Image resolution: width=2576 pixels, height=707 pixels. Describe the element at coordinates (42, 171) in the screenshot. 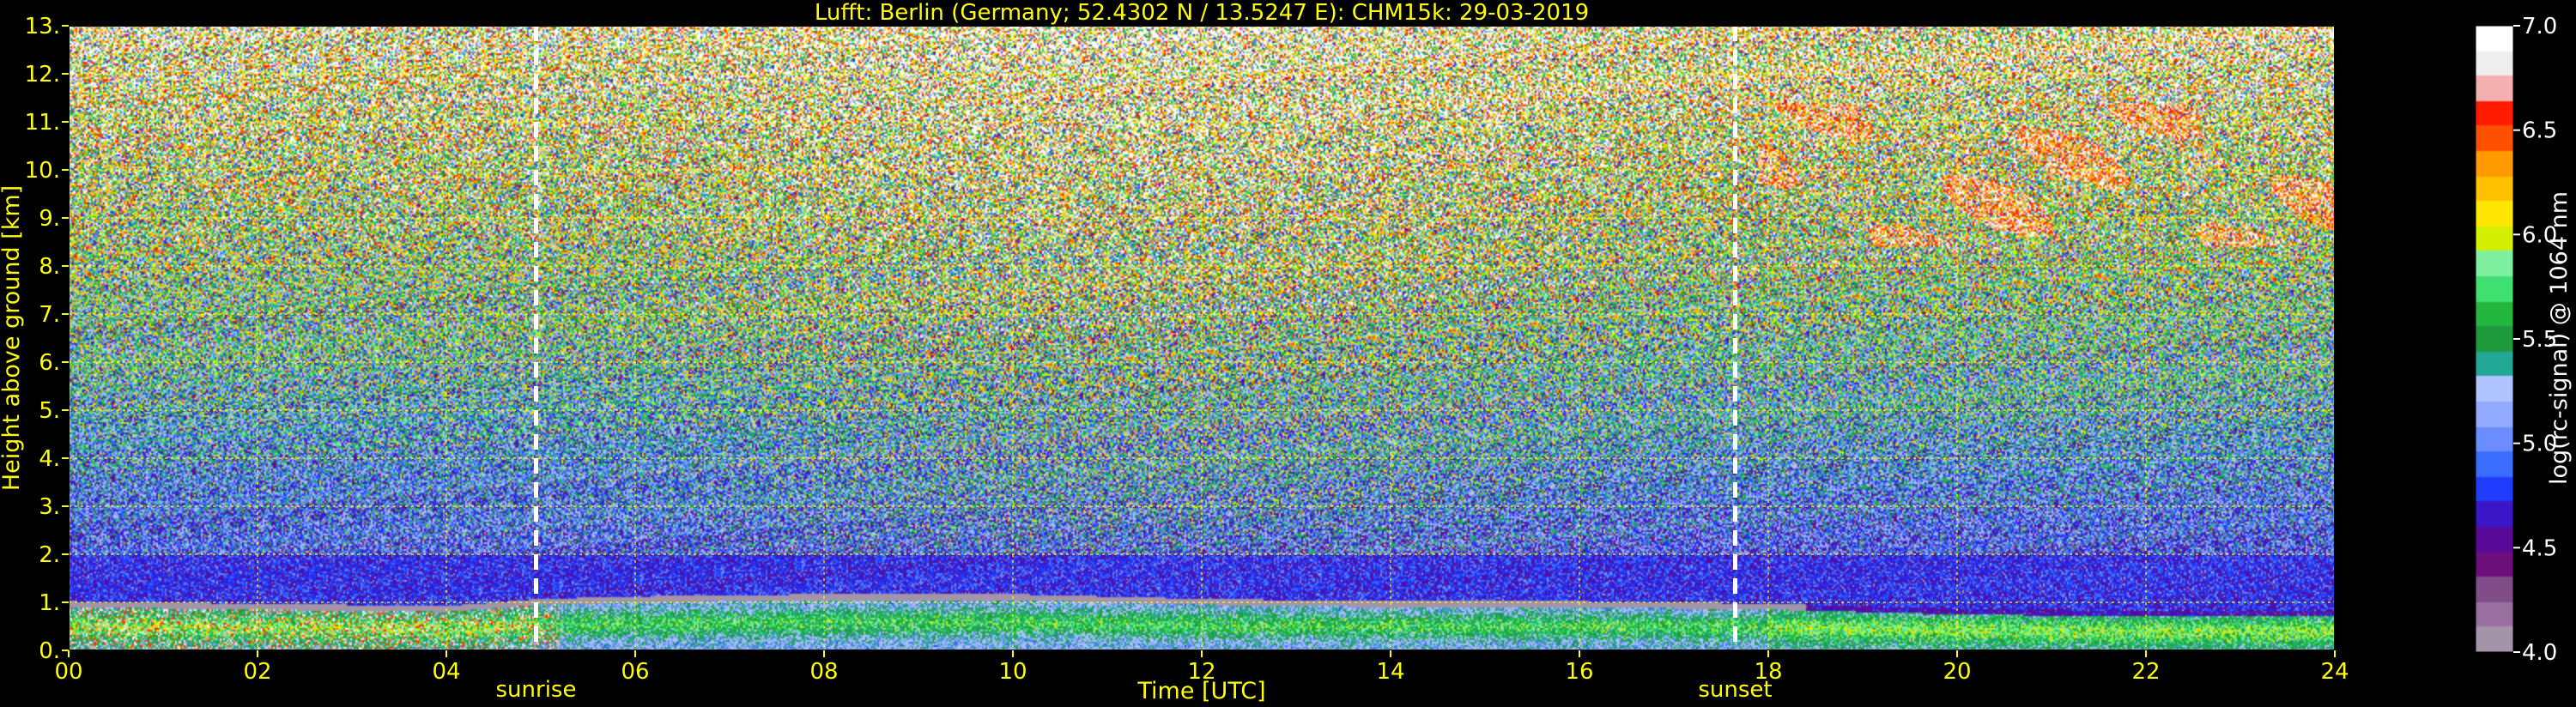

I see `y-tick-label: 10.` at that location.